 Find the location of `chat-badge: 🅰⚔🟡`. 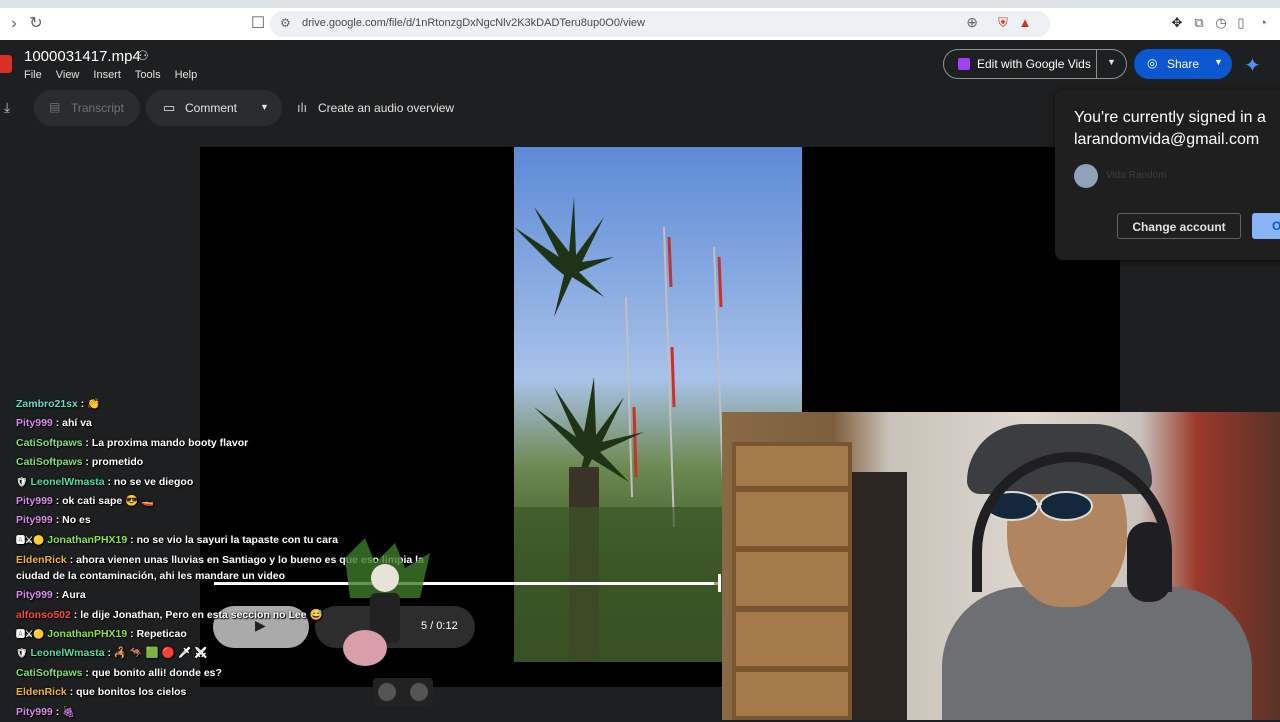

chat-badge: 🅰⚔🟡 is located at coordinates (30, 539).